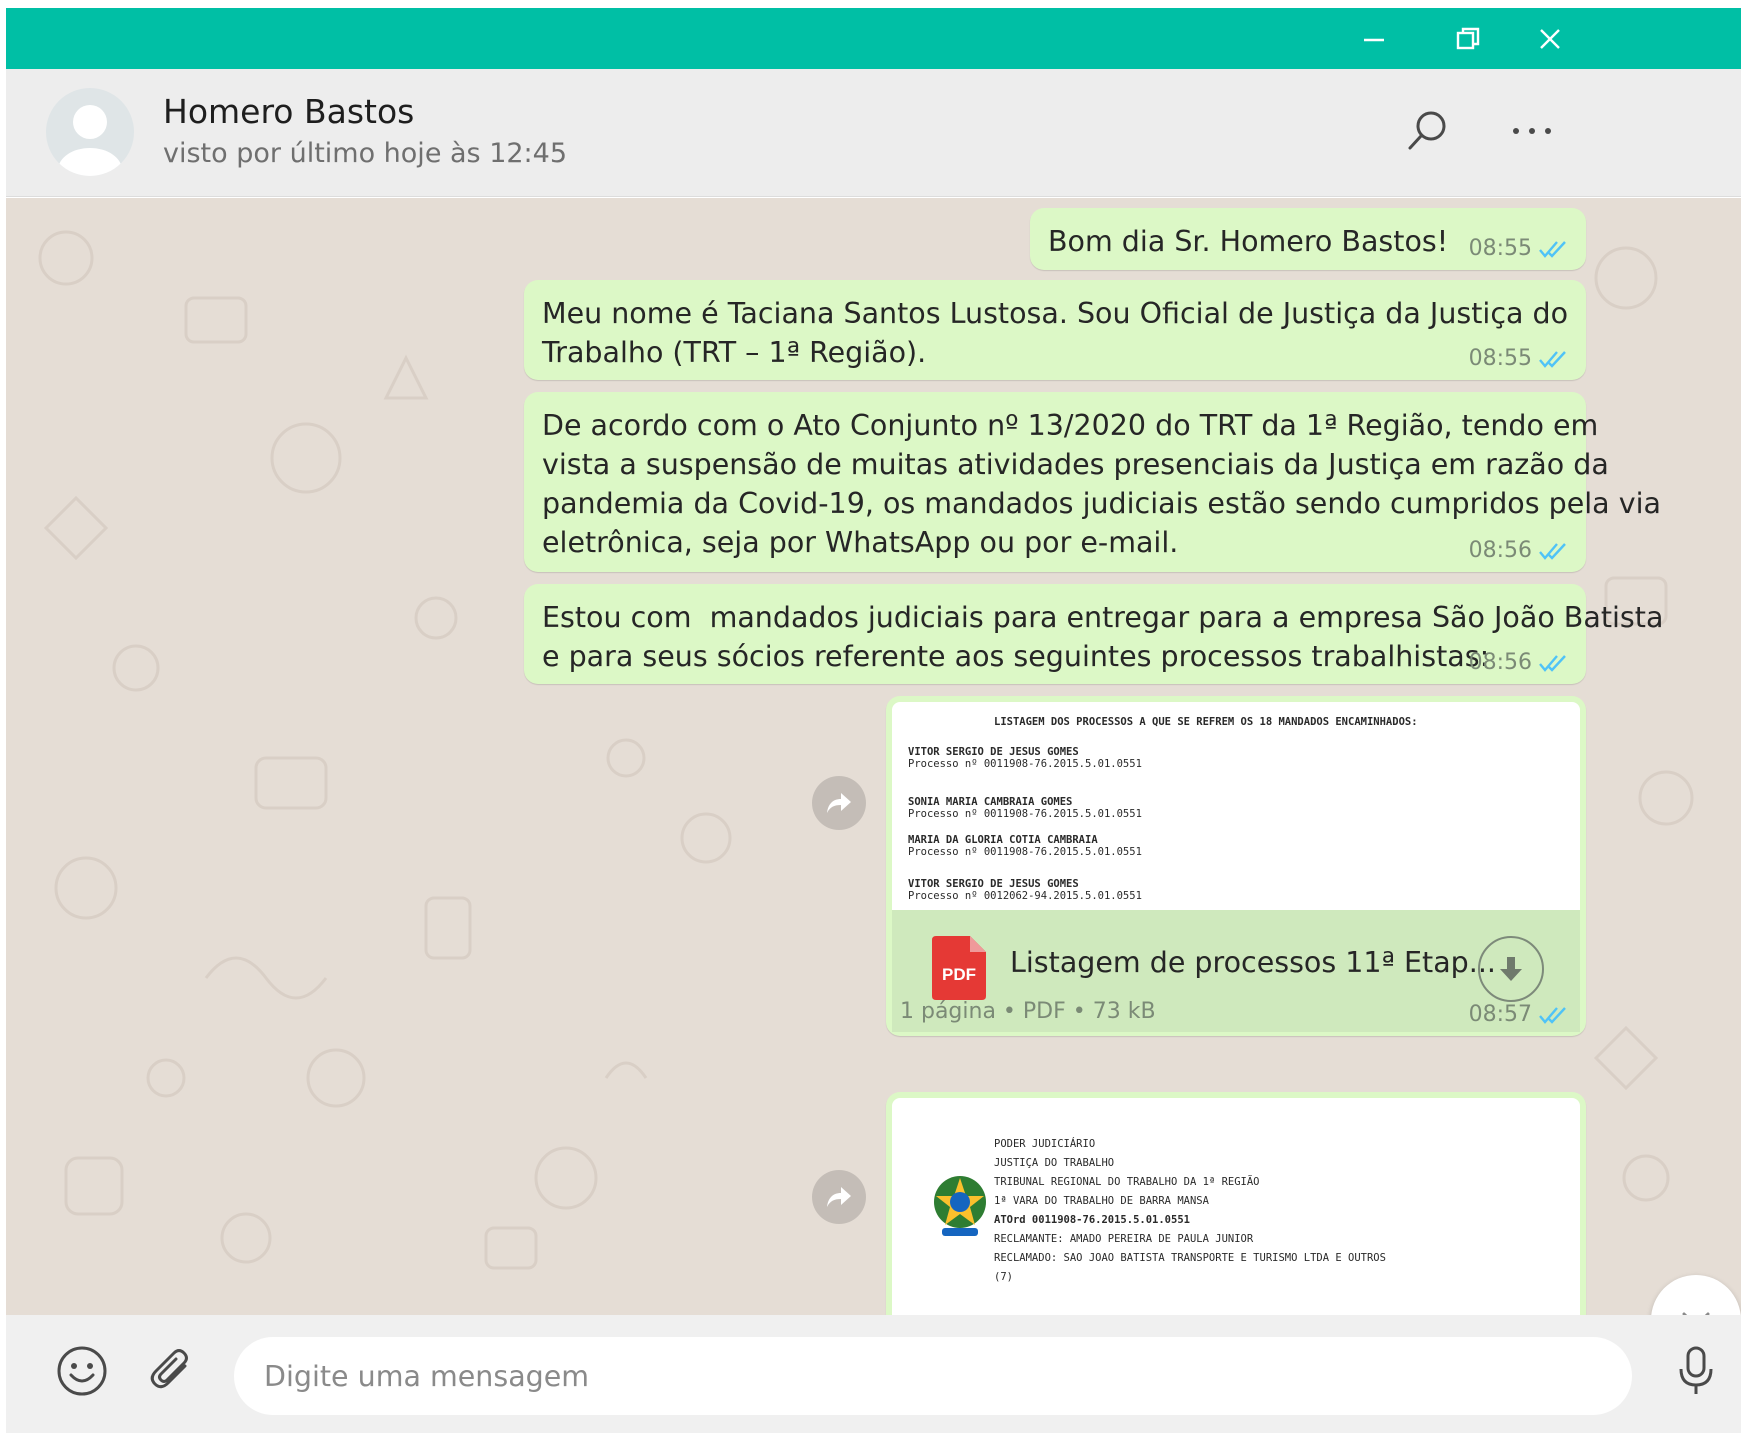 The width and height of the screenshot is (1741, 1433). What do you see at coordinates (1045, 1144) in the screenshot?
I see `preview-line: PODER JUDICIÁRIO` at bounding box center [1045, 1144].